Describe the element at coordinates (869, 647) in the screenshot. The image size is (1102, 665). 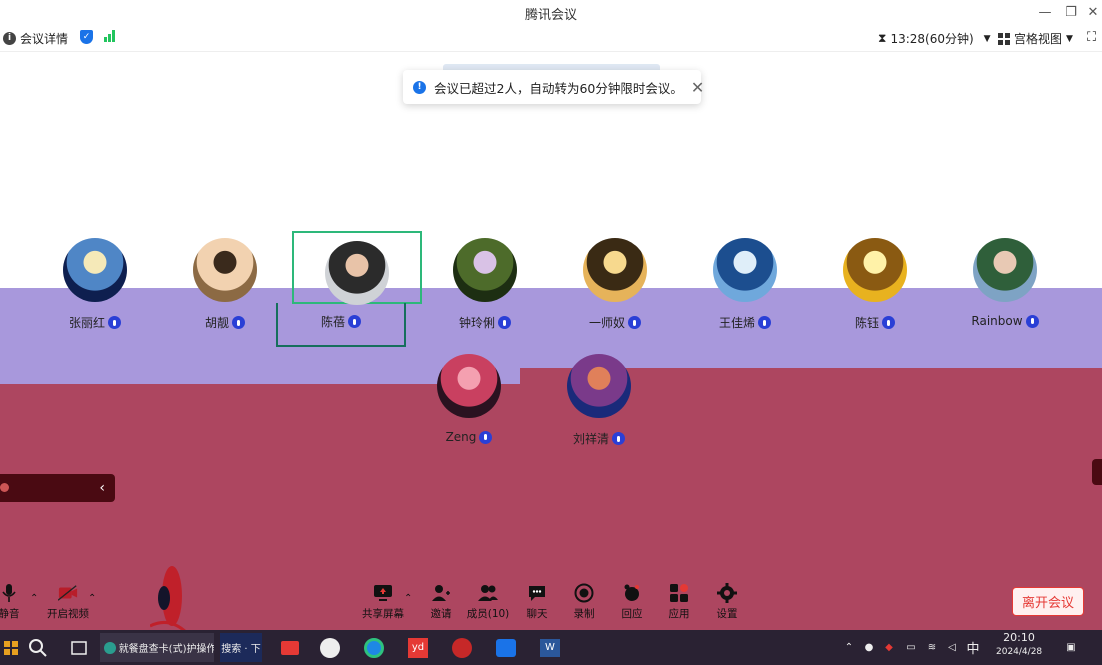
I see `tray-mic-icon: ●` at that location.